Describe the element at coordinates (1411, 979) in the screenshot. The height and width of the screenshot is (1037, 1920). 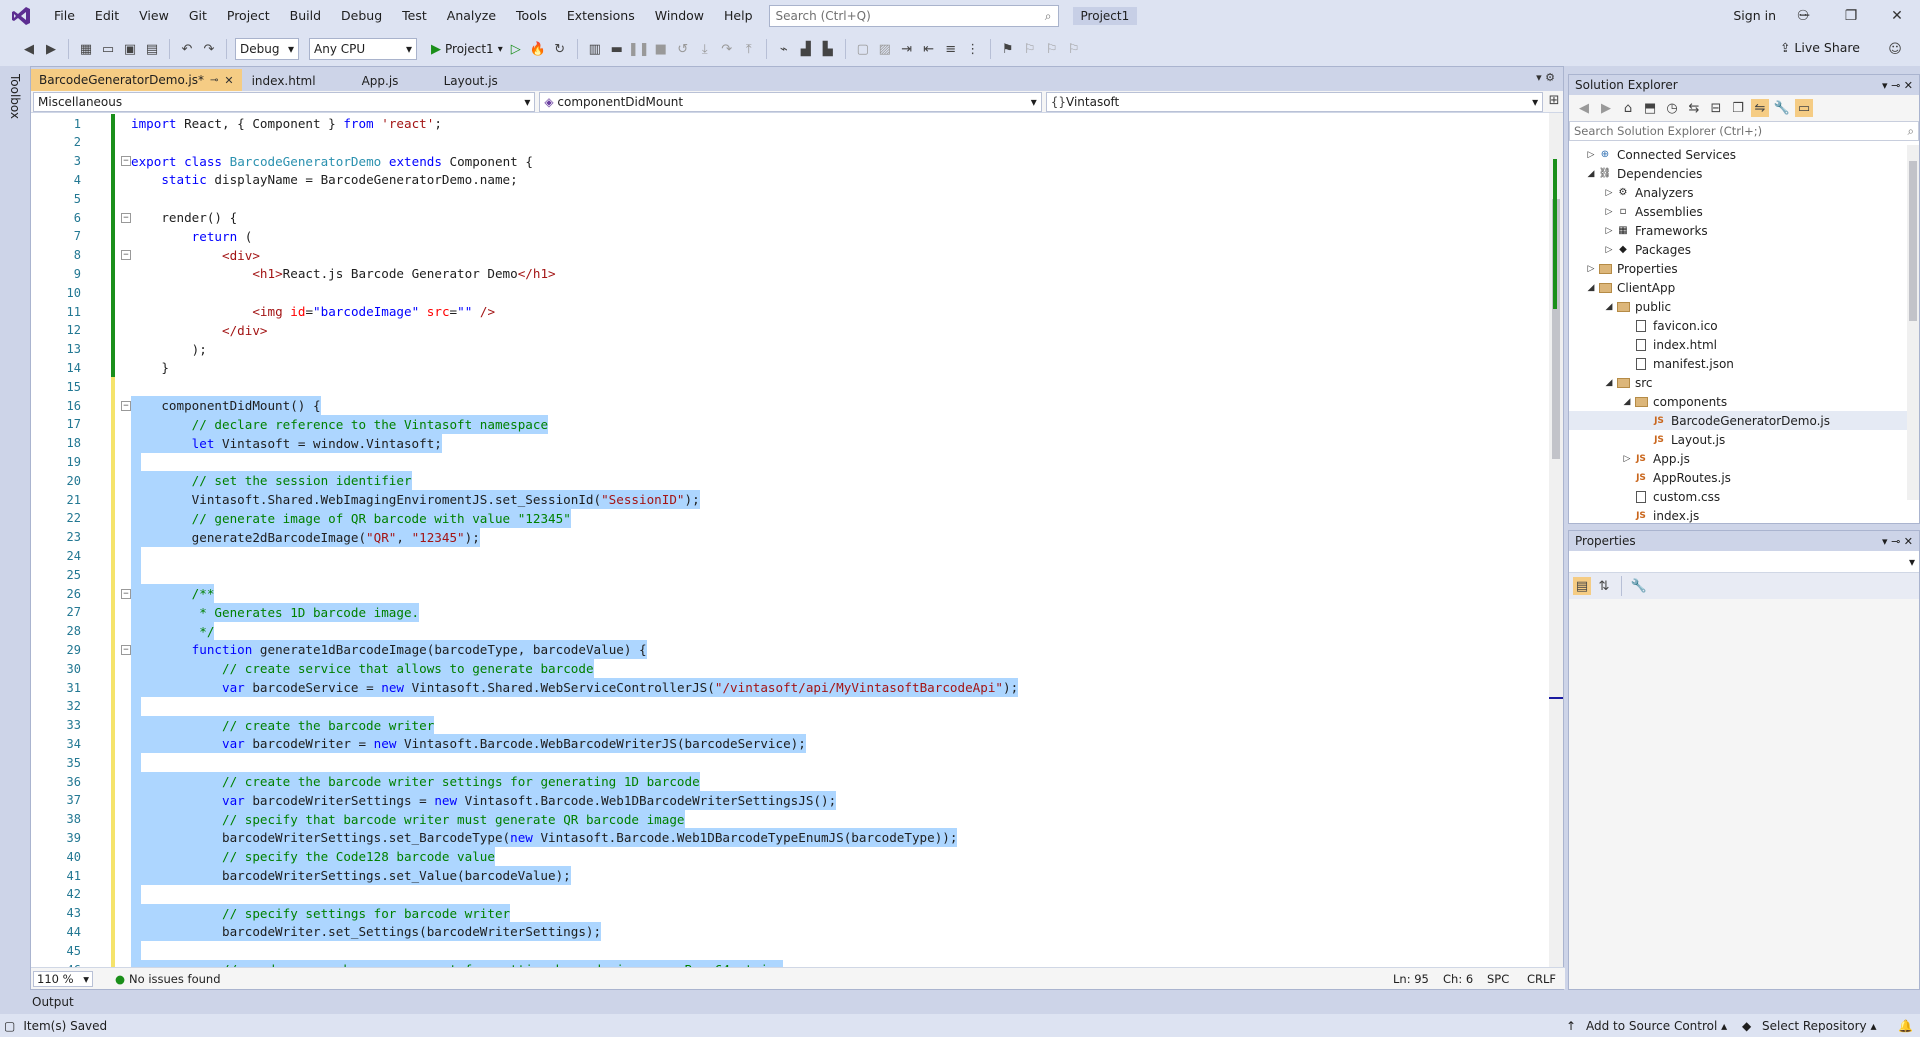
I see `line-indicator: Ln: 95` at that location.